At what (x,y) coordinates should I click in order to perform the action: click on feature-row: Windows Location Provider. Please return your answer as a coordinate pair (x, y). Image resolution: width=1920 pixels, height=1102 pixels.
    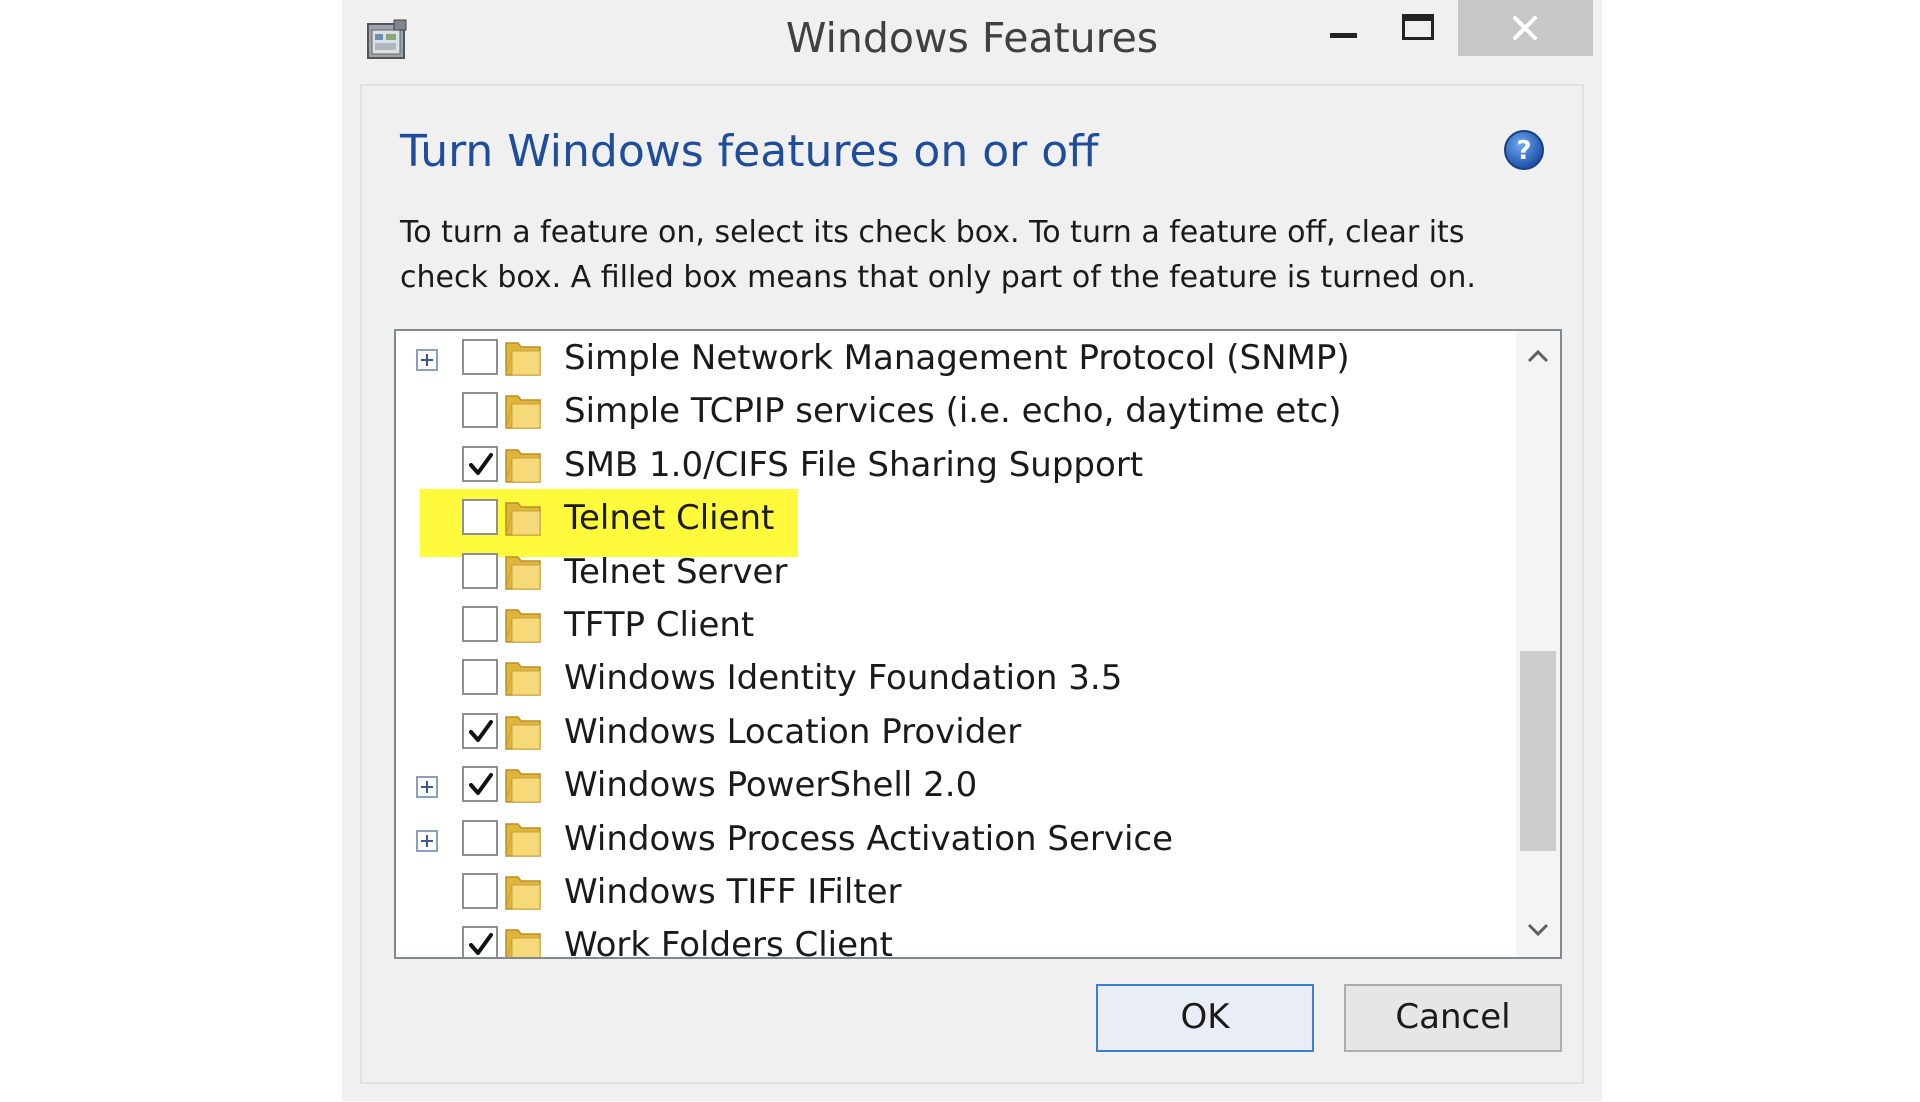
    Looking at the image, I should click on (951, 731).